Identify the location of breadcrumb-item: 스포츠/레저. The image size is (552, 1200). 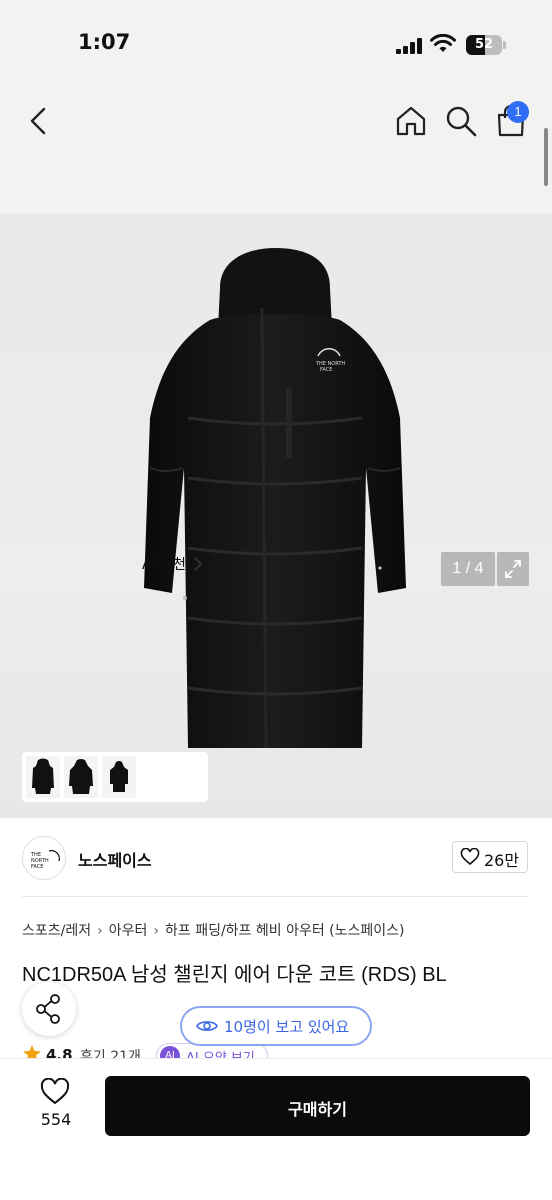
(56, 931).